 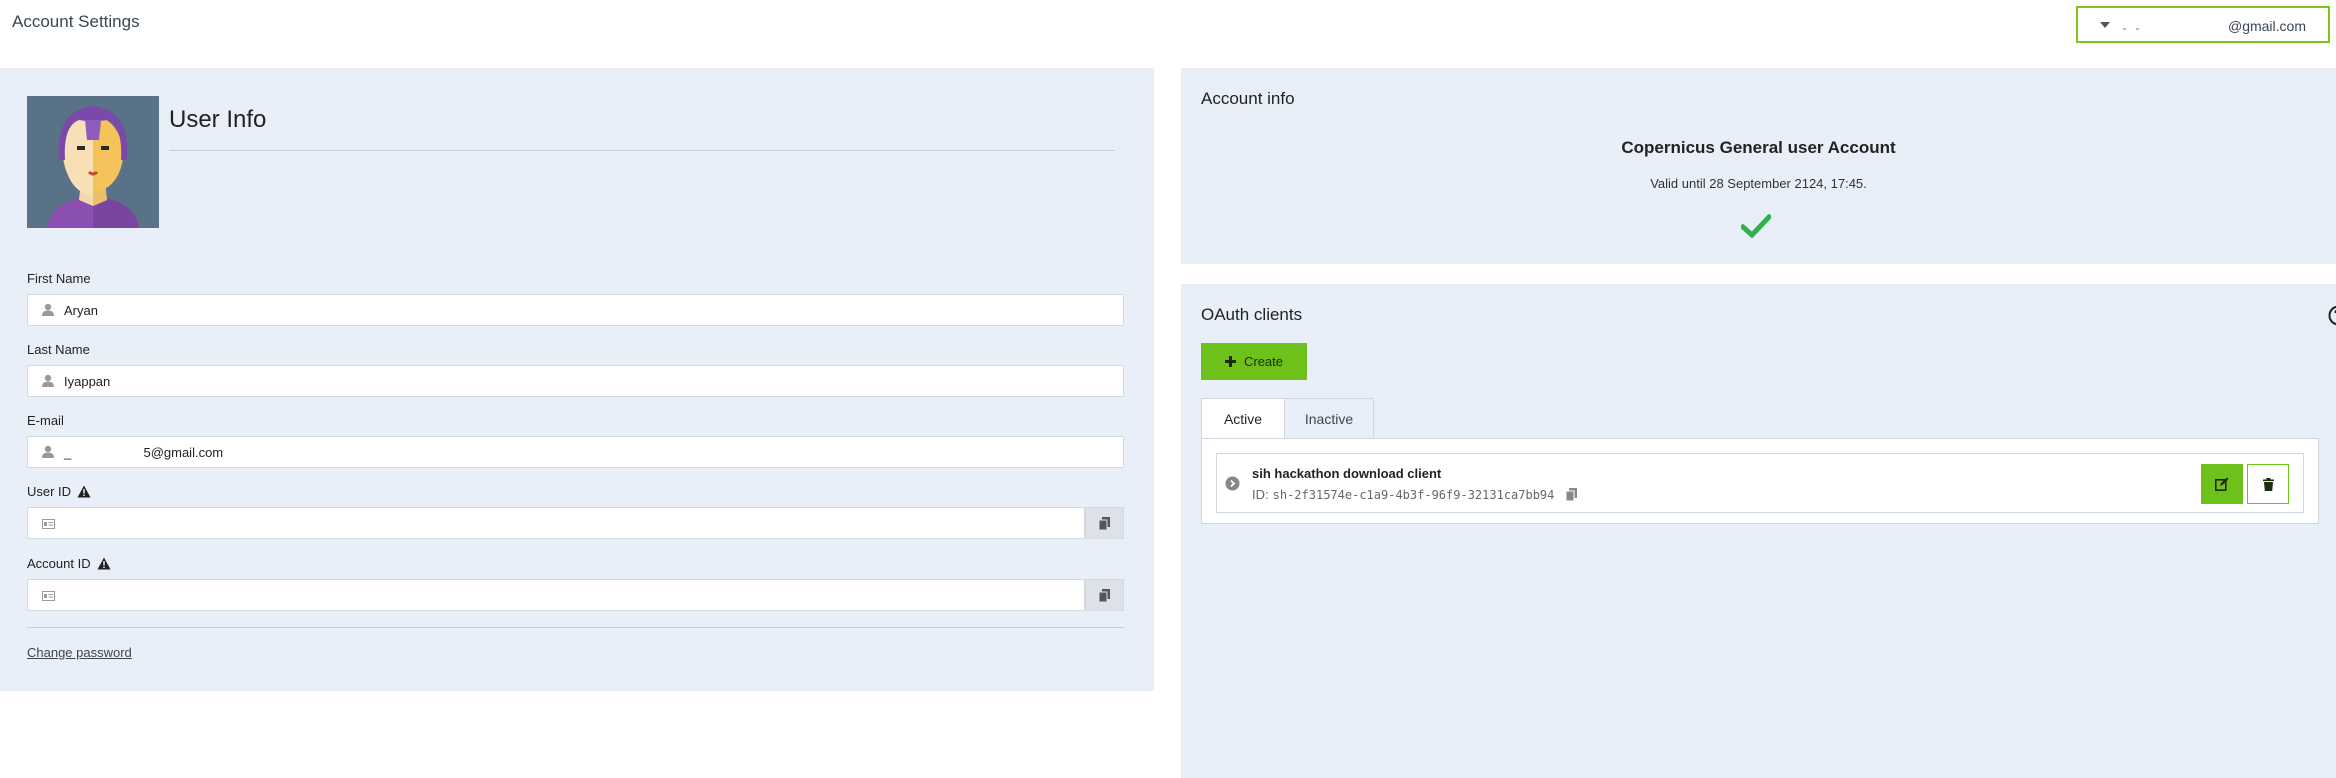 I want to click on last-name-value: Iyappan, so click(x=87, y=381).